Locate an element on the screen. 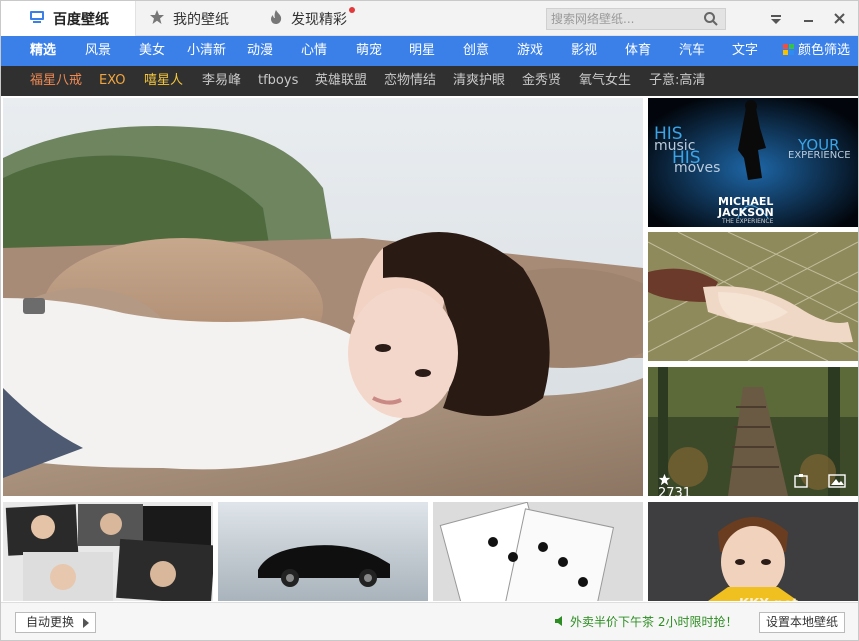 Image resolution: width=859 pixels, height=641 pixels. category-scenery: 风景 is located at coordinates (98, 51).